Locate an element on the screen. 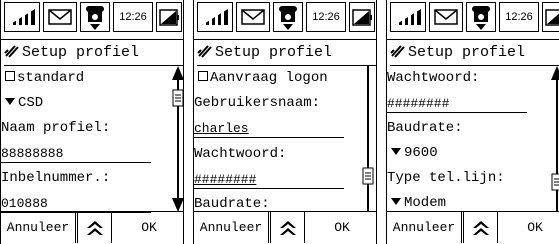 Image resolution: width=559 pixels, height=244 pixels. baudrate-select: 9600 is located at coordinates (414, 153).